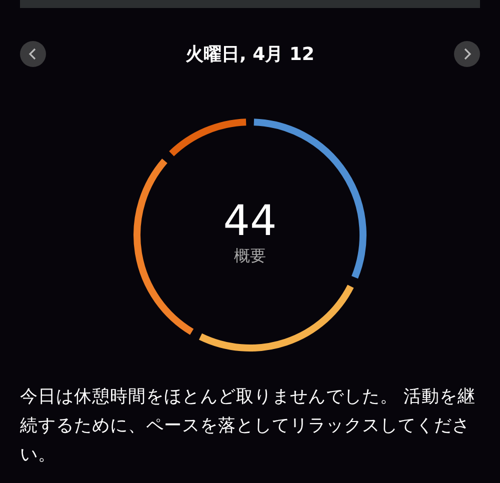 Image resolution: width=500 pixels, height=483 pixels. I want to click on date-title: 火曜日, 4月 12, so click(250, 54).